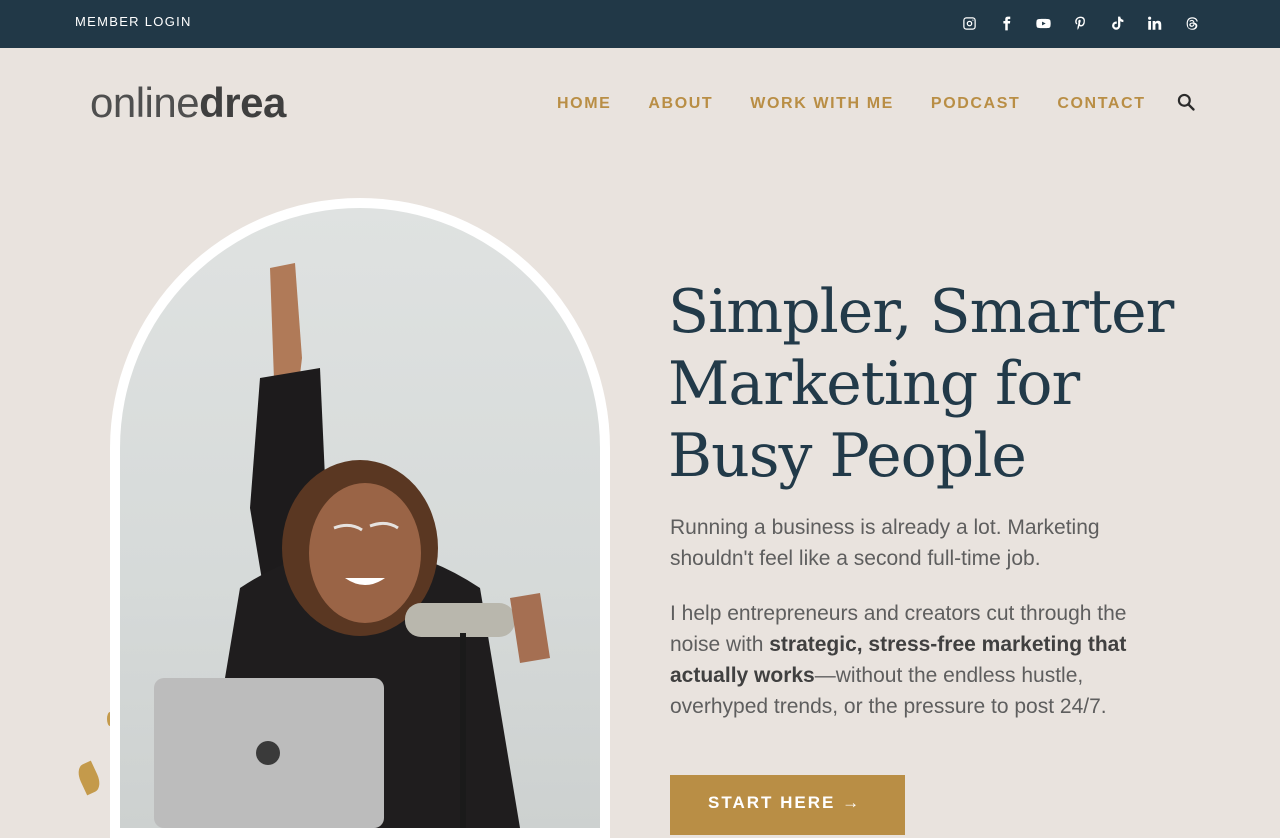 The image size is (1280, 838). I want to click on nav-about: ABOUT, so click(680, 104).